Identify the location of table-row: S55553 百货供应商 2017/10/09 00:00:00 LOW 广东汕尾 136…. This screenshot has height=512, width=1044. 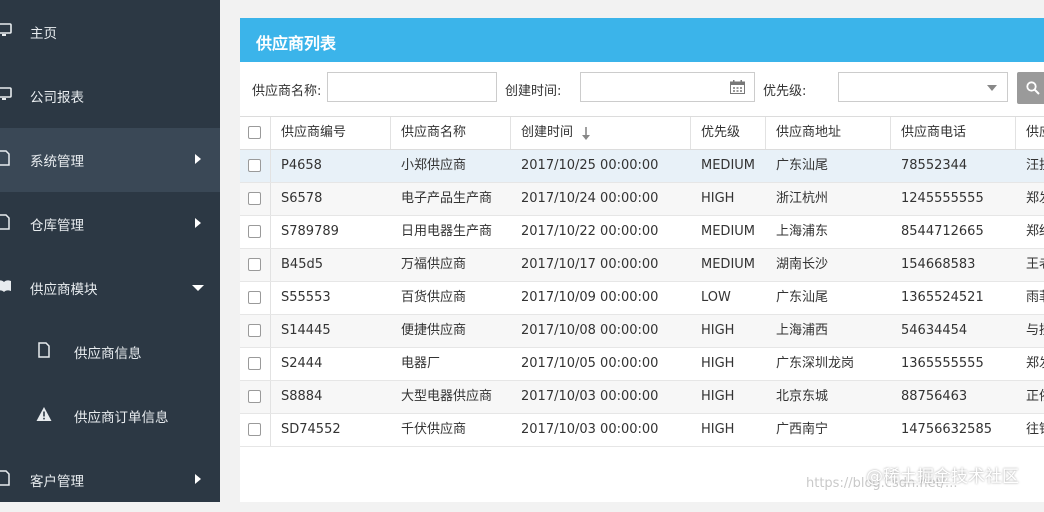
(642, 298).